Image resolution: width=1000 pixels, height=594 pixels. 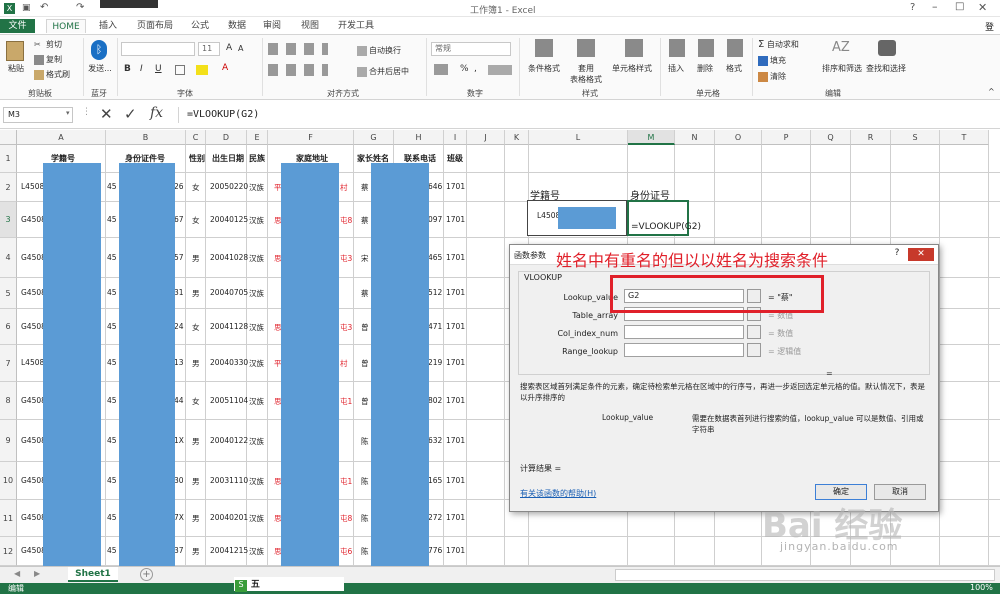 I want to click on ime-toolbar: S 五, so click(x=289, y=584).